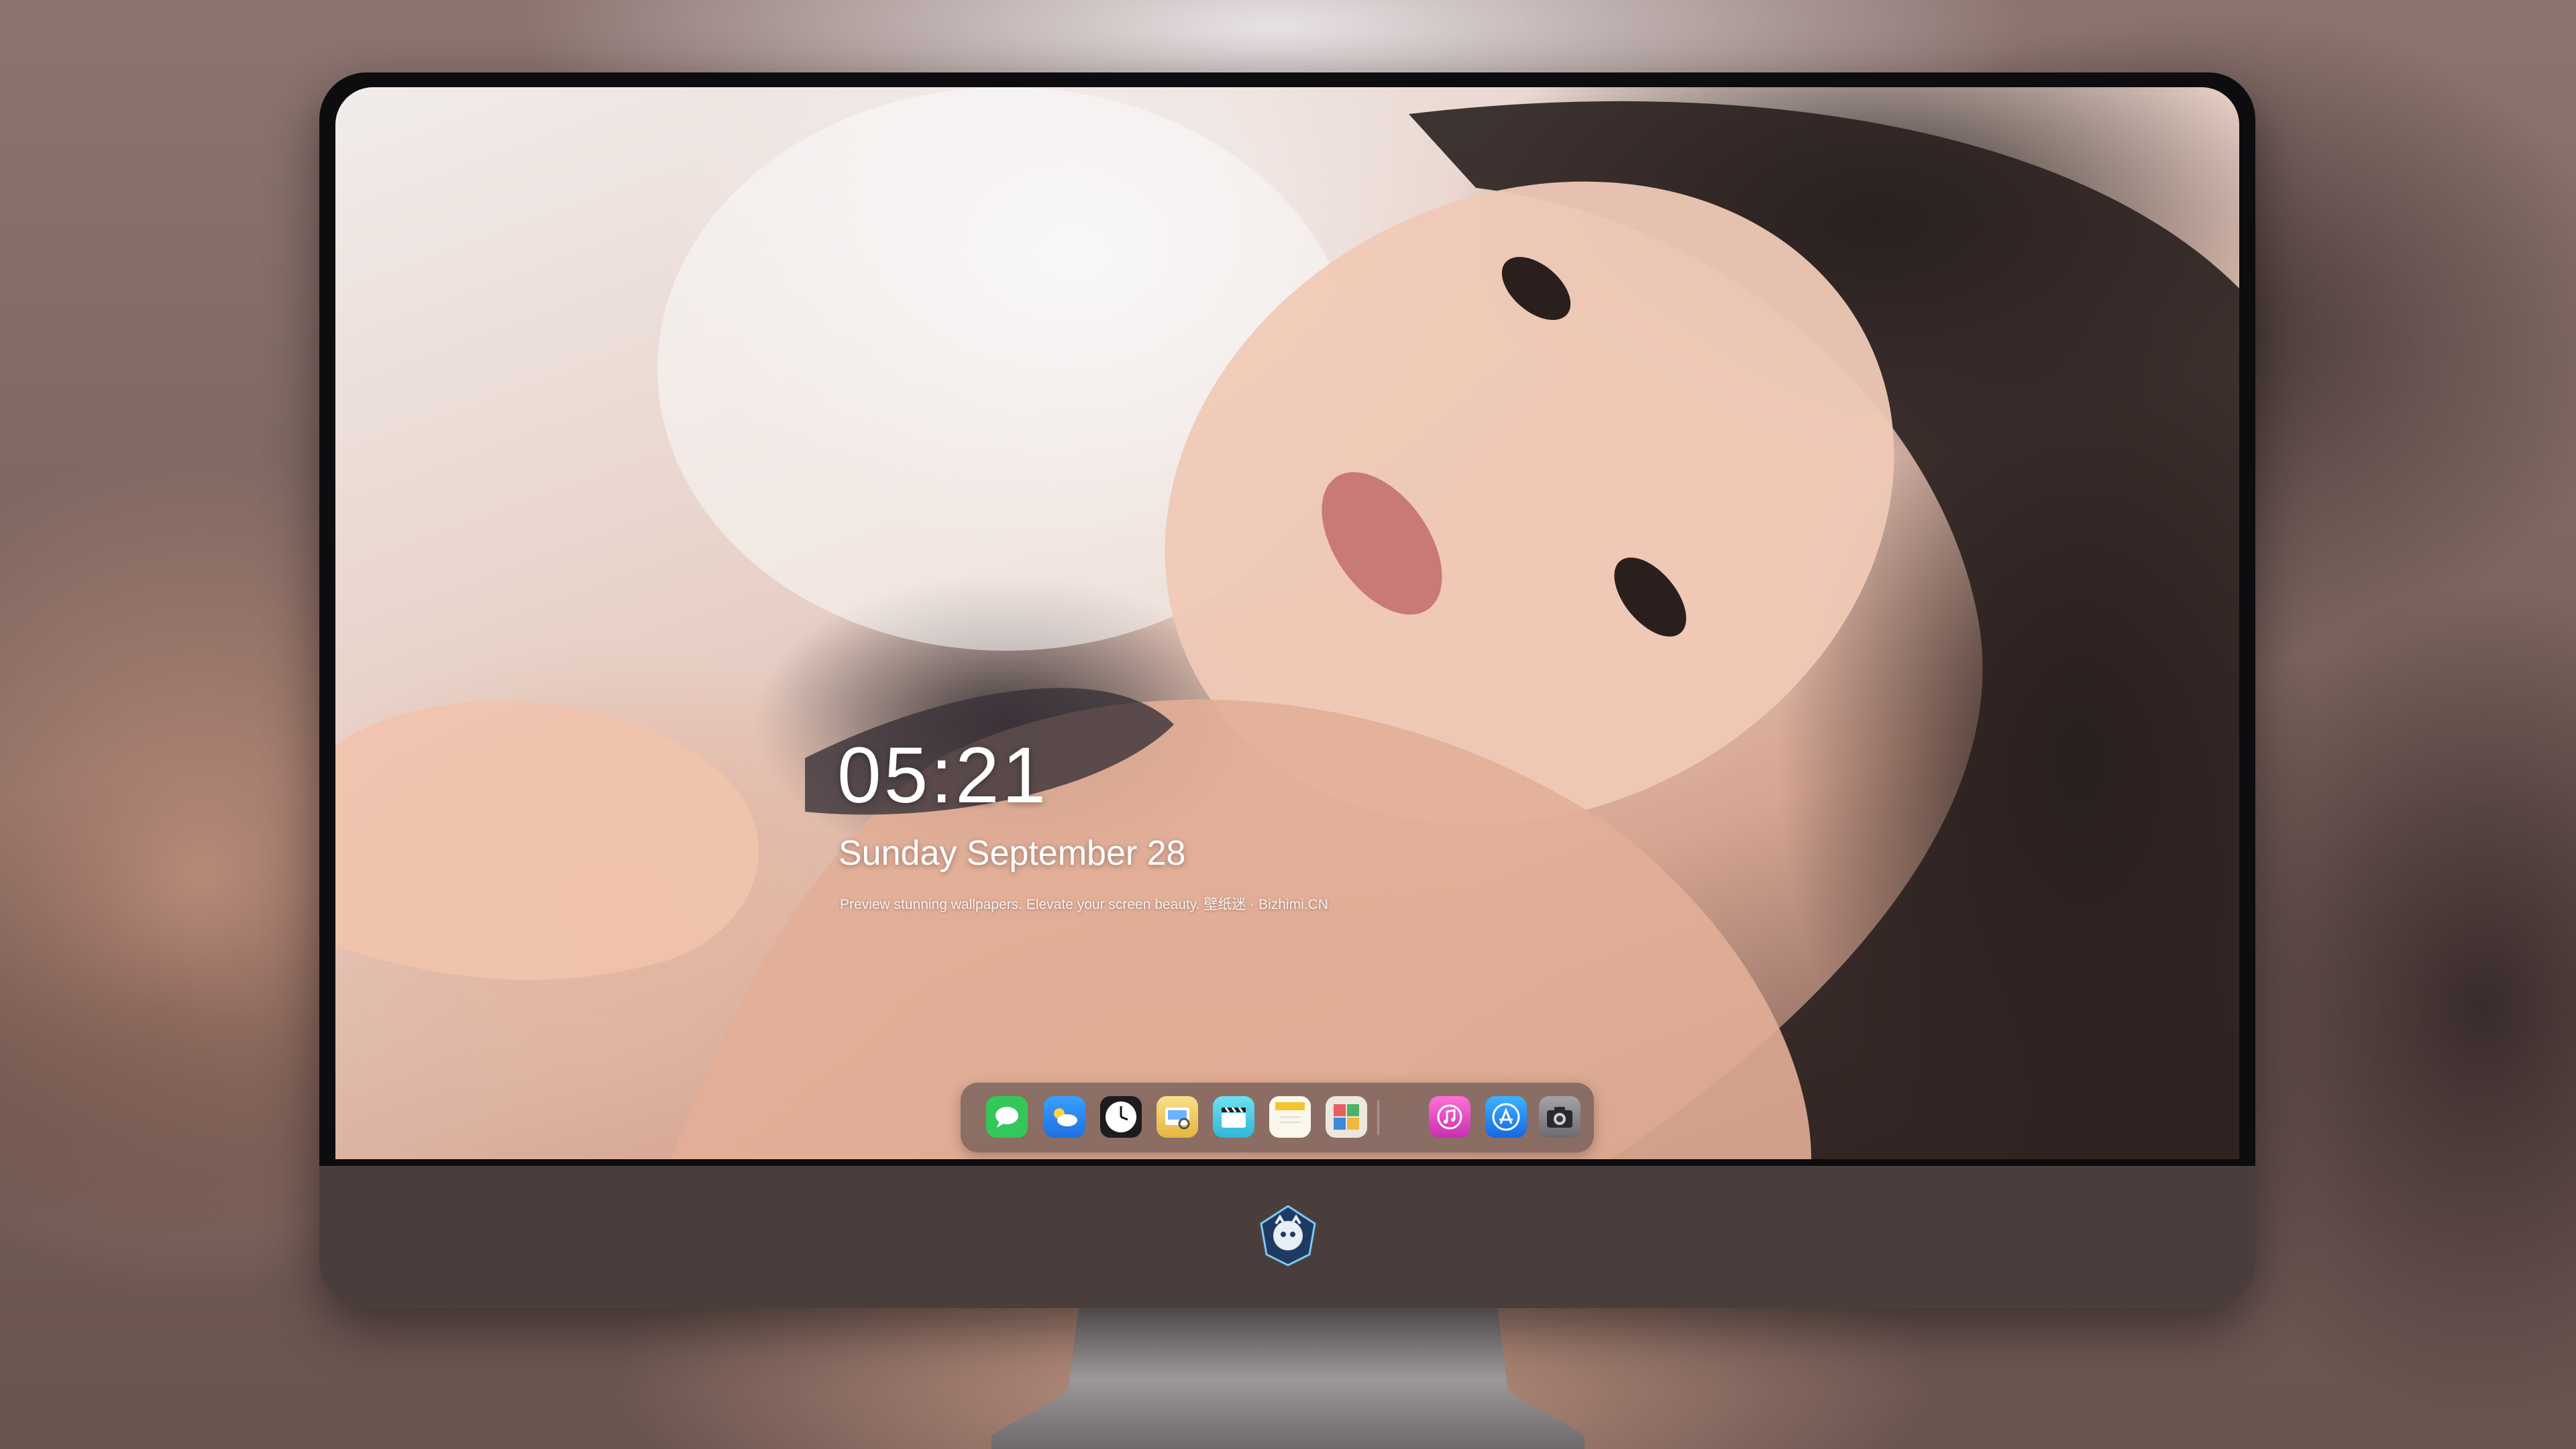 The image size is (2576, 1449). I want to click on itunes-icon, so click(1449, 1117).